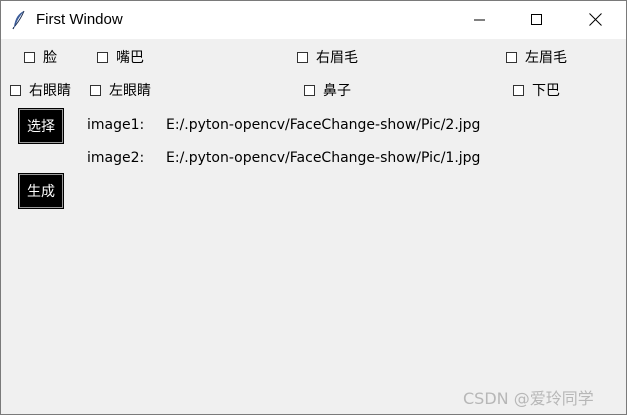 The height and width of the screenshot is (415, 627). Describe the element at coordinates (337, 58) in the screenshot. I see `checkbox-label: 右眉毛` at that location.